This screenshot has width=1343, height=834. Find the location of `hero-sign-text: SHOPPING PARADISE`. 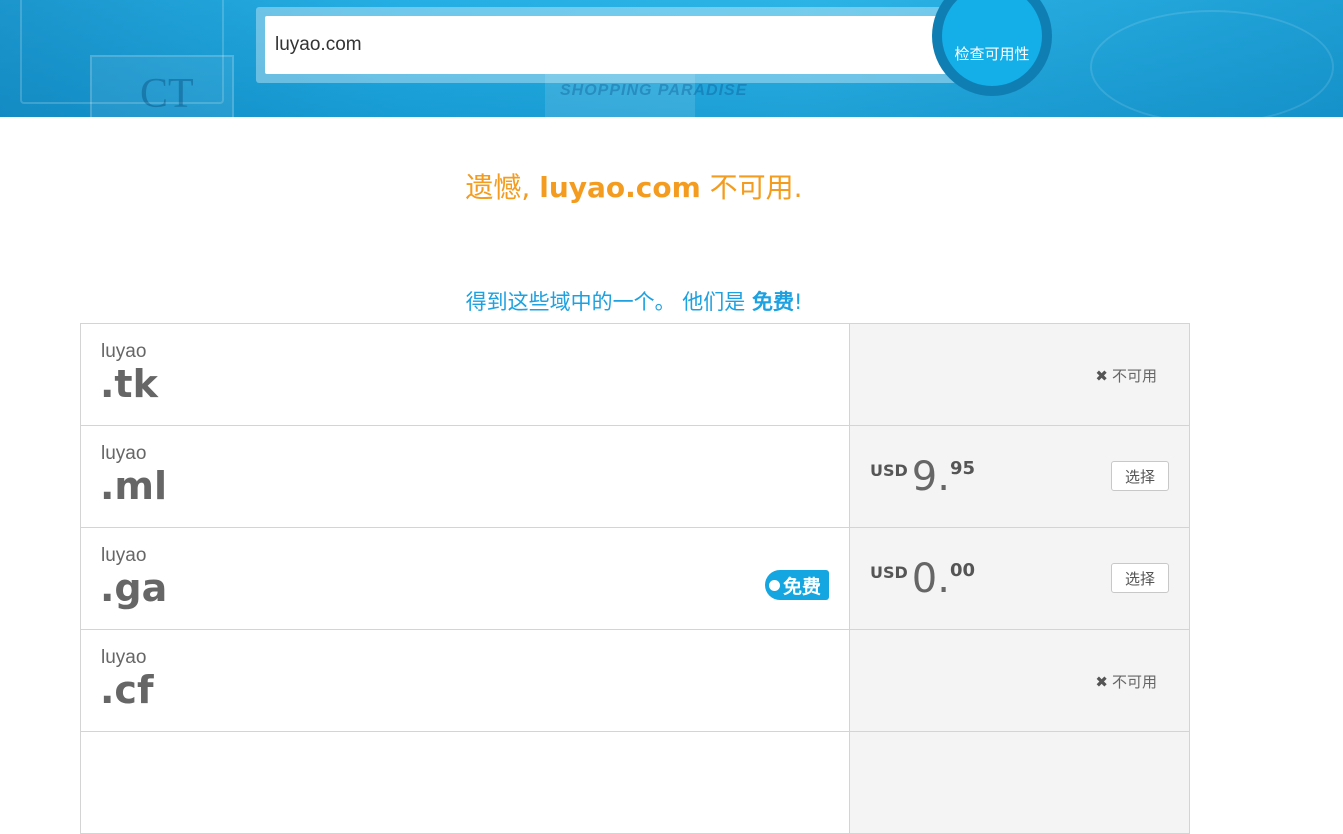

hero-sign-text: SHOPPING PARADISE is located at coordinates (654, 90).